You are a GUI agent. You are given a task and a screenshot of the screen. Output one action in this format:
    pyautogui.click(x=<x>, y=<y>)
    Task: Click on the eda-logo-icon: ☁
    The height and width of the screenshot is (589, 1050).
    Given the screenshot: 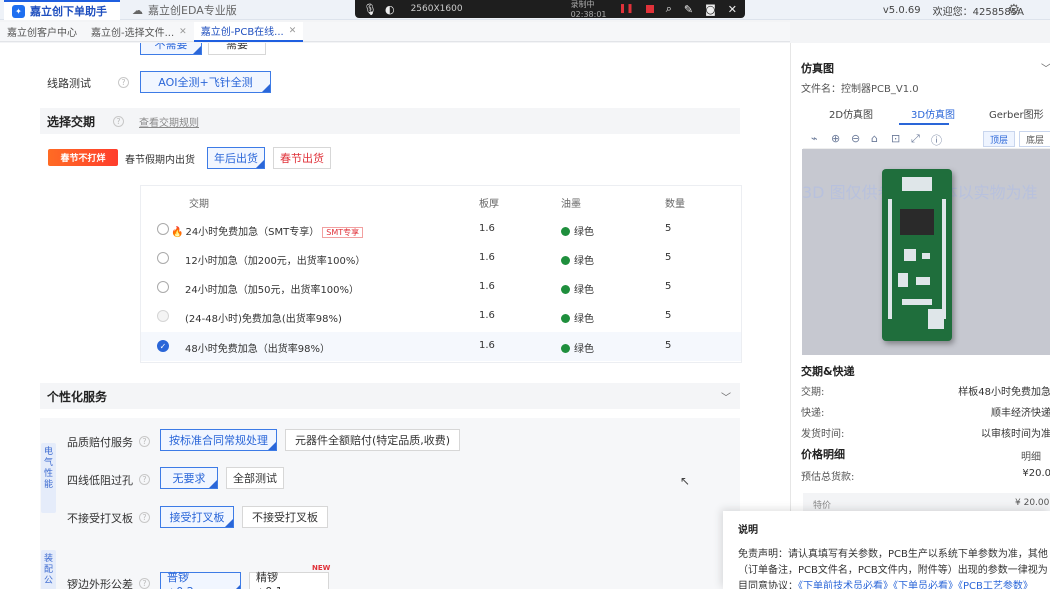 What is the action you would take?
    pyautogui.click(x=137, y=10)
    